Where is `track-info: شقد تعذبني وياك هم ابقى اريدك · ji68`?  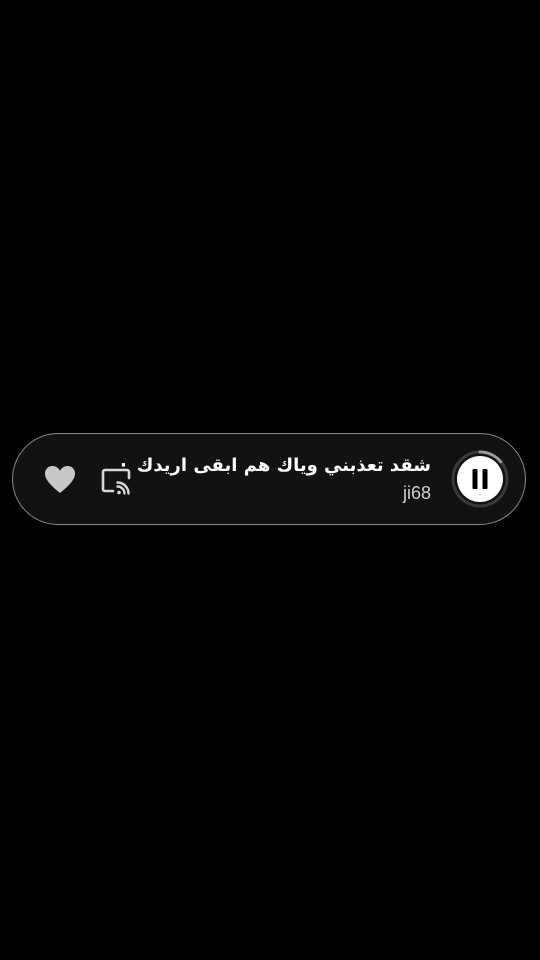 track-info: شقد تعذبني وياك هم ابقى اريدك · ji68 is located at coordinates (275, 479).